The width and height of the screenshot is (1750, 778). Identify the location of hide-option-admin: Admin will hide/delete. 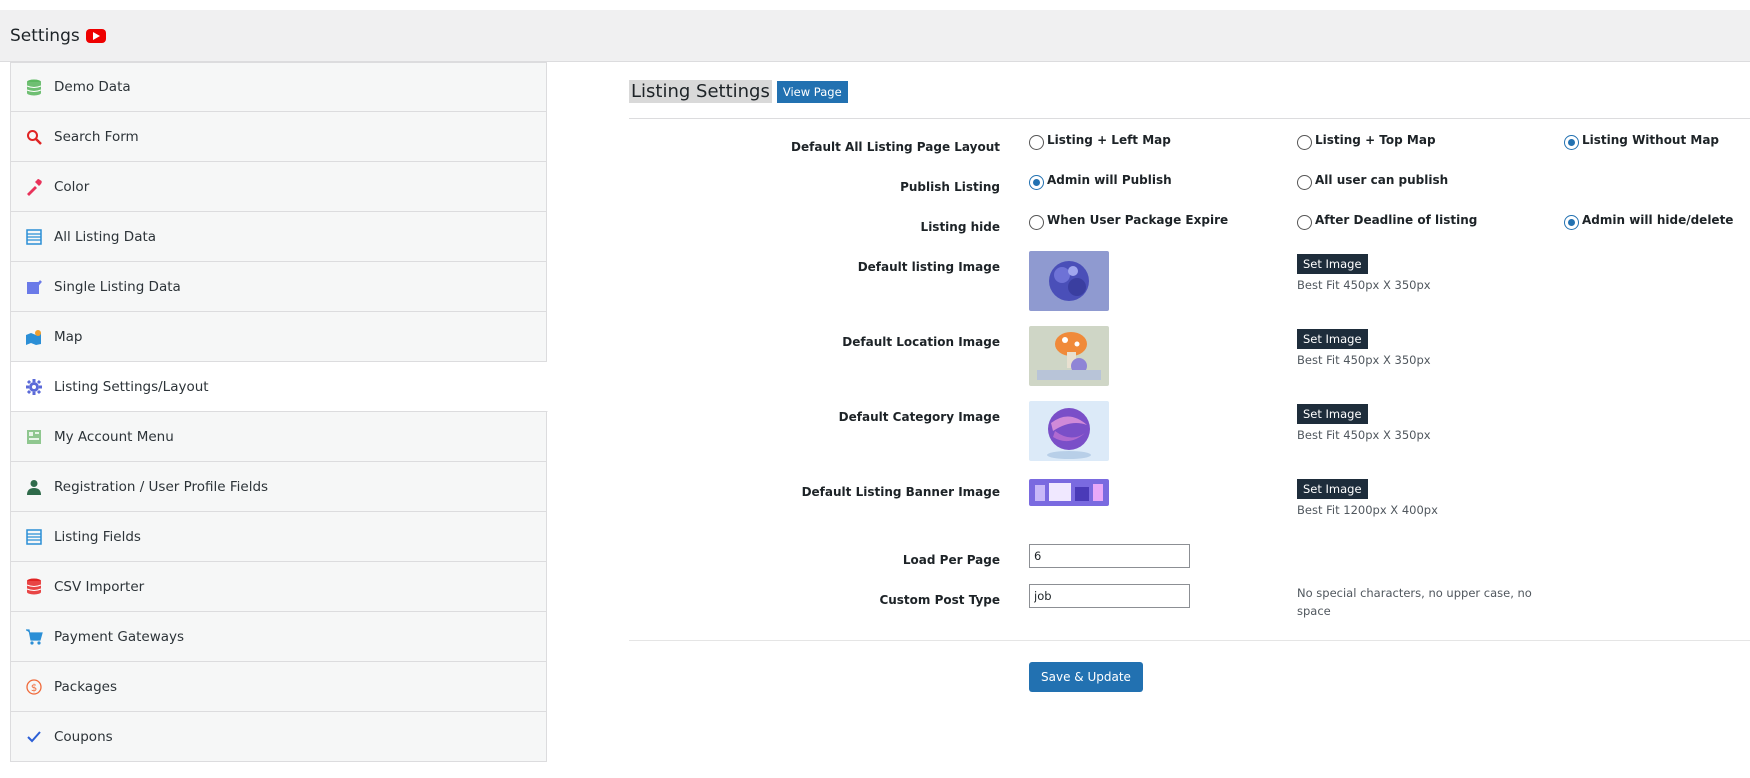
(1648, 221).